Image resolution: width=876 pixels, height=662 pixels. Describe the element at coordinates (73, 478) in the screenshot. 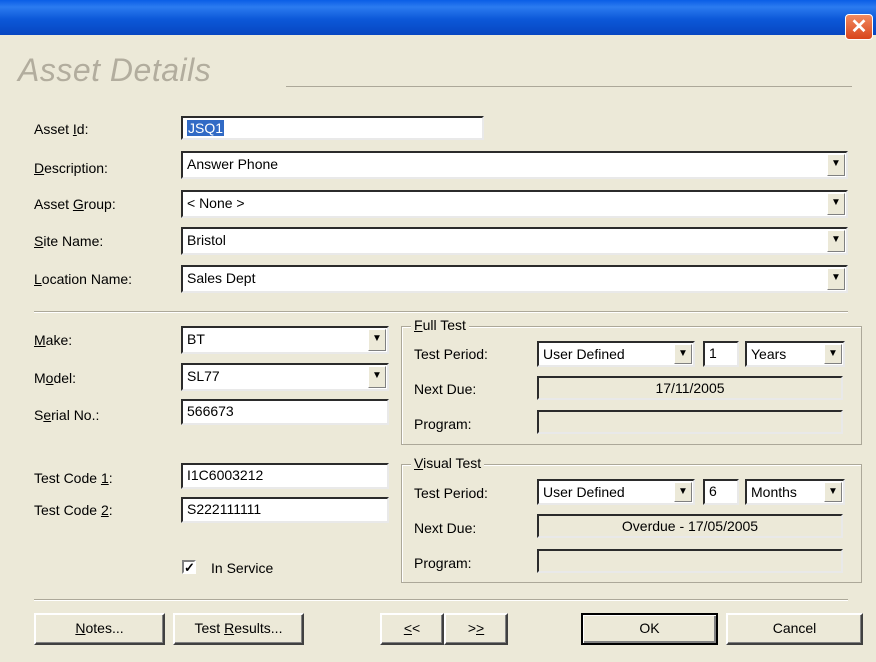

I see `test-code-1-label: Test Code 1:` at that location.